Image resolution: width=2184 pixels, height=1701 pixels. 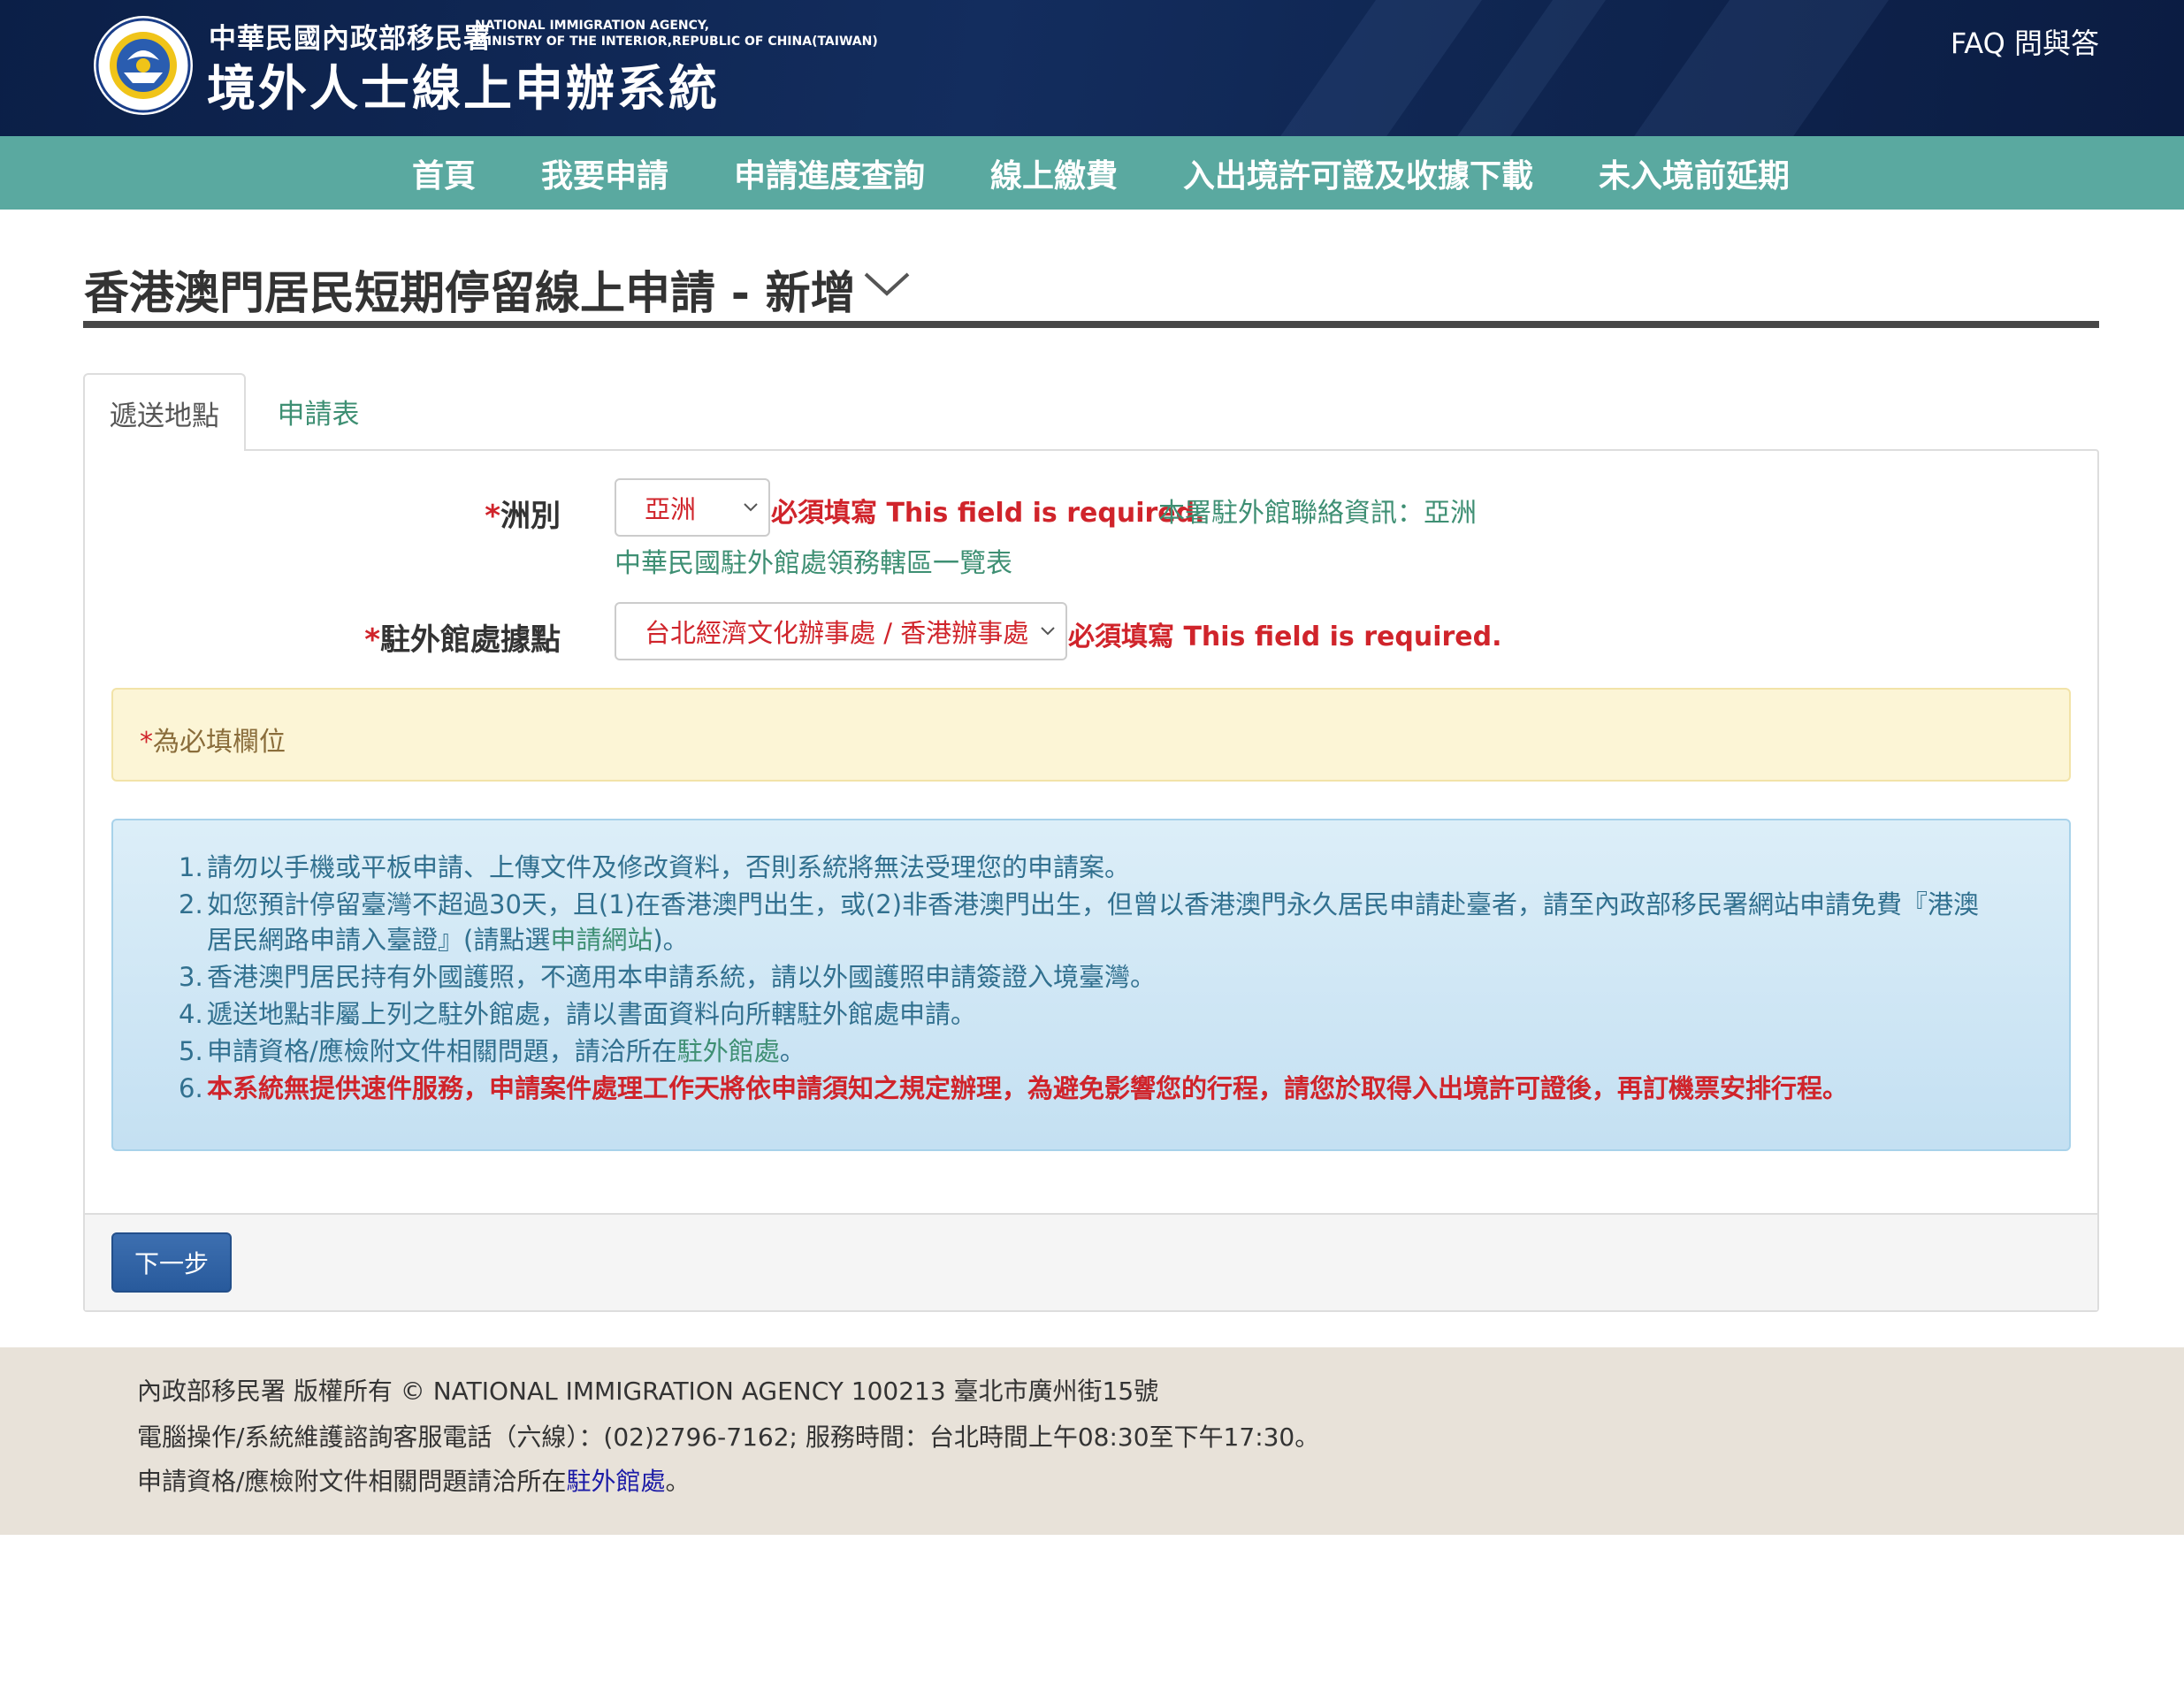 I want to click on notice-item: 4. 遞送地點非屬上列之駐外館處，請以書面資料向所轄駐外館處申請。, so click(x=577, y=1014).